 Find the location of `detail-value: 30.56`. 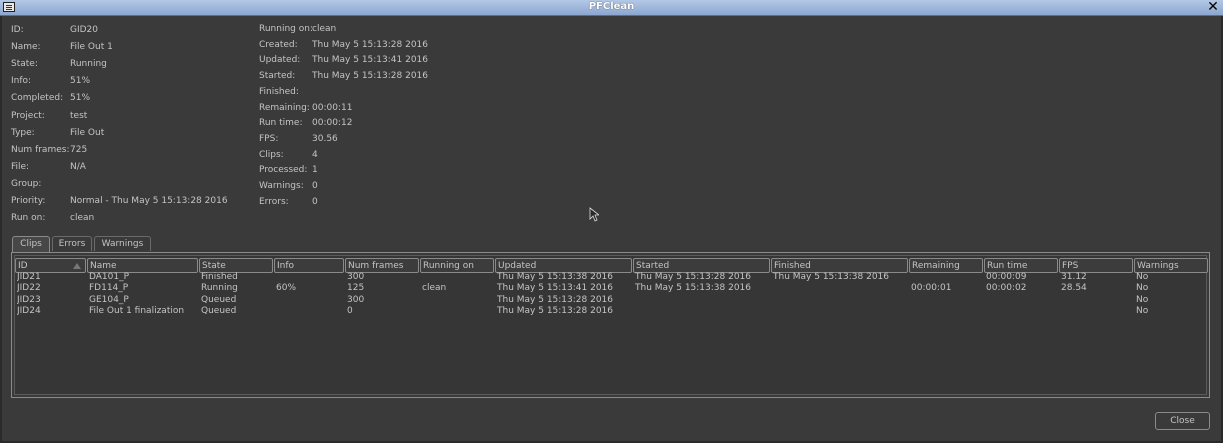

detail-value: 30.56 is located at coordinates (325, 138).